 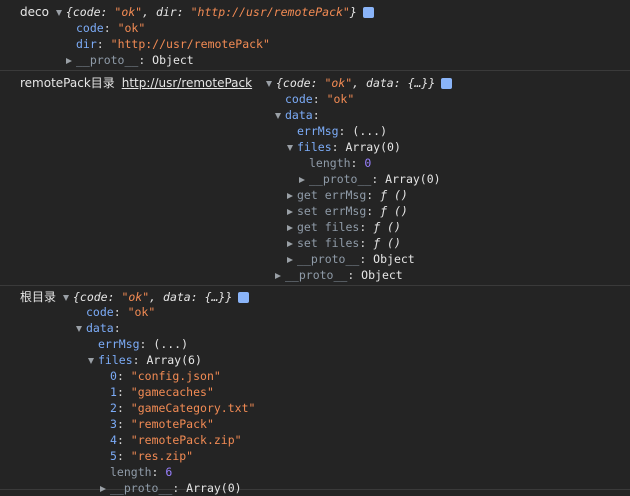 I want to click on log-label: remotePack目录, so click(x=67, y=83).